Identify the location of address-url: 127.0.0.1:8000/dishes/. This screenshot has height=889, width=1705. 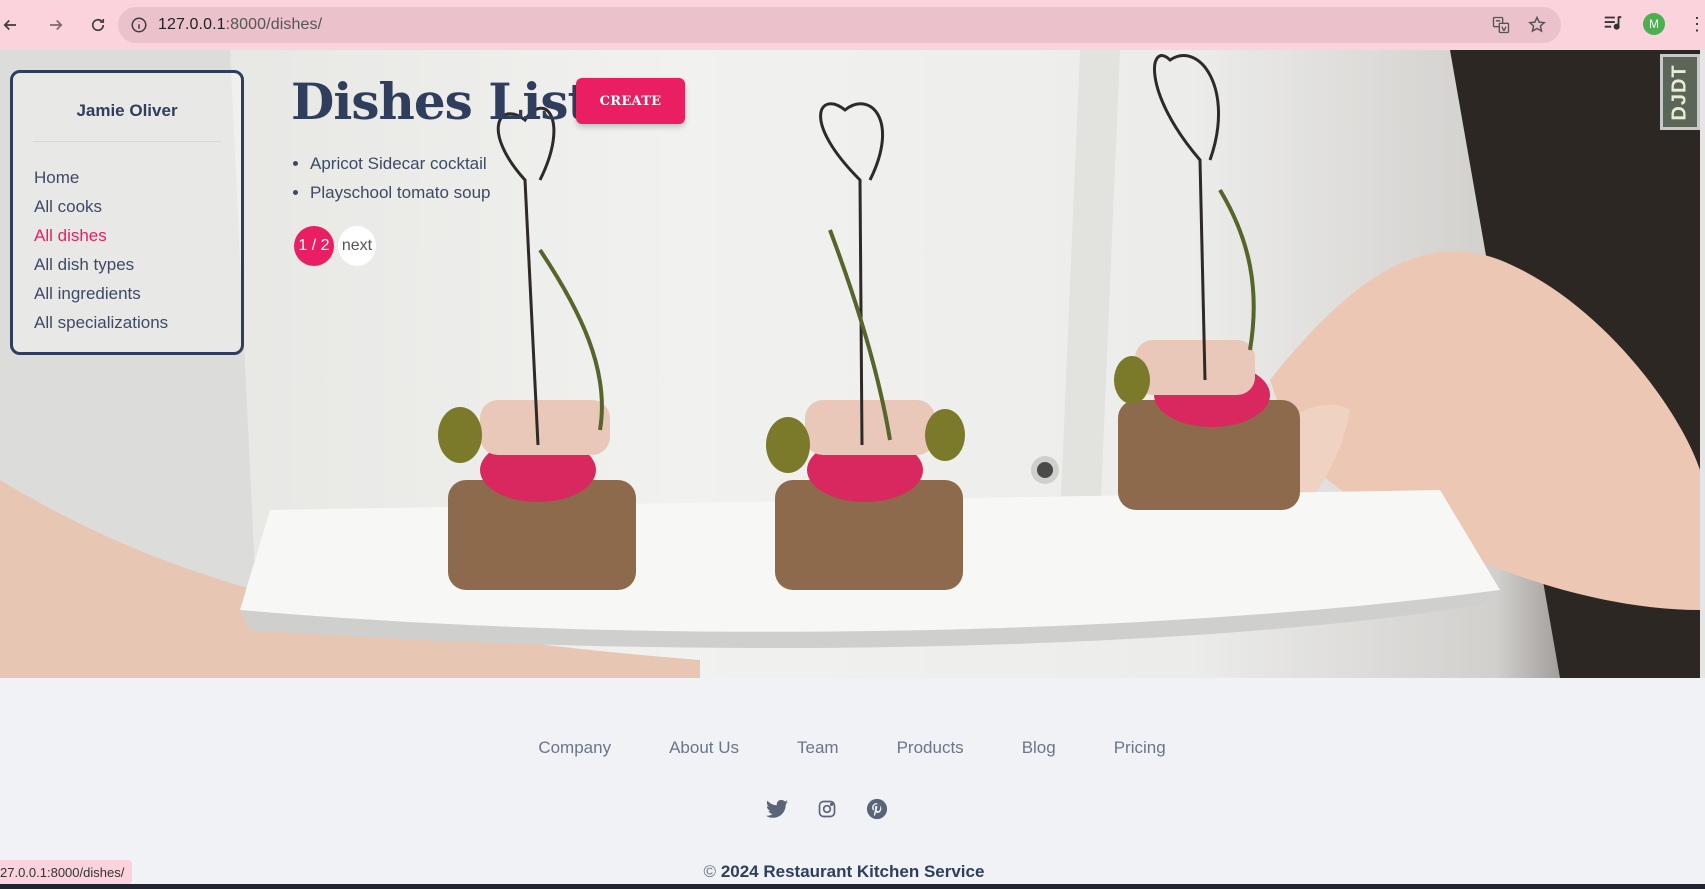
(240, 25).